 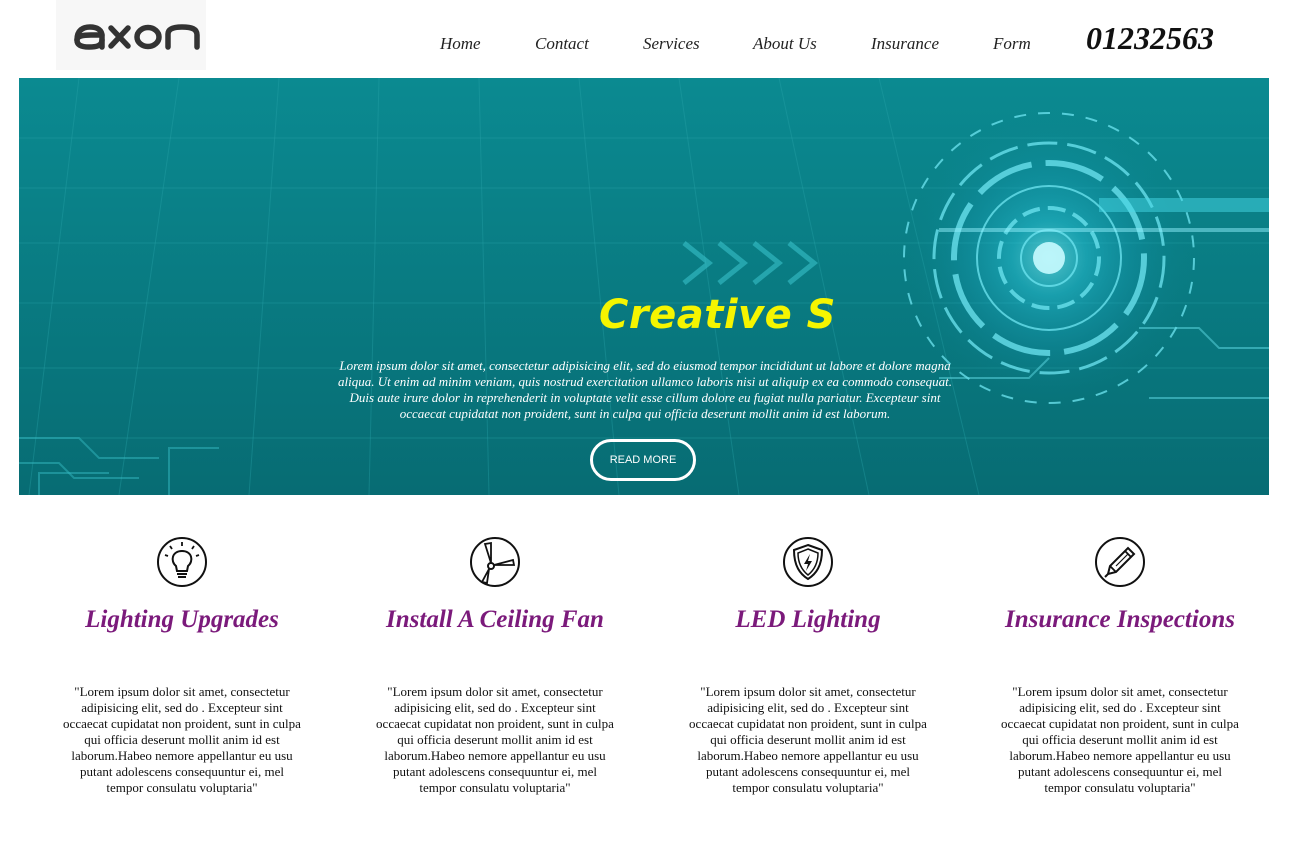 What do you see at coordinates (808, 562) in the screenshot?
I see `shield-bolt-icon` at bounding box center [808, 562].